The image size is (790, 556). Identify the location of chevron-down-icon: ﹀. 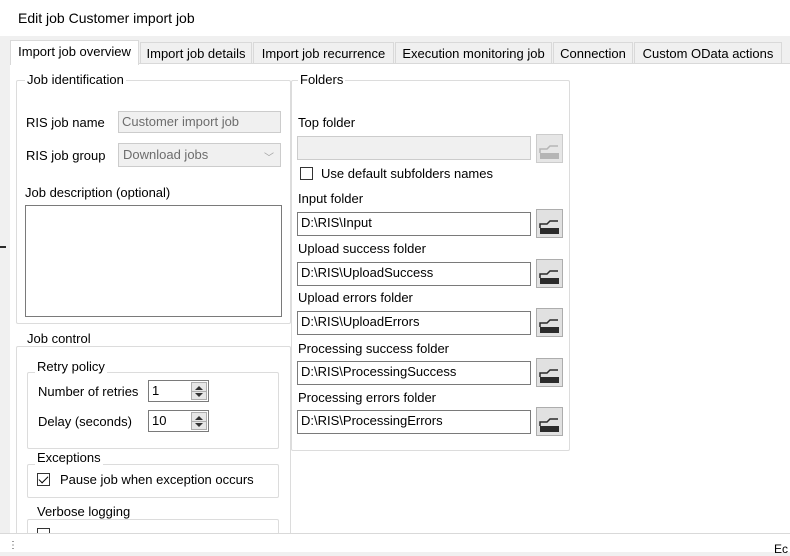
(269, 158).